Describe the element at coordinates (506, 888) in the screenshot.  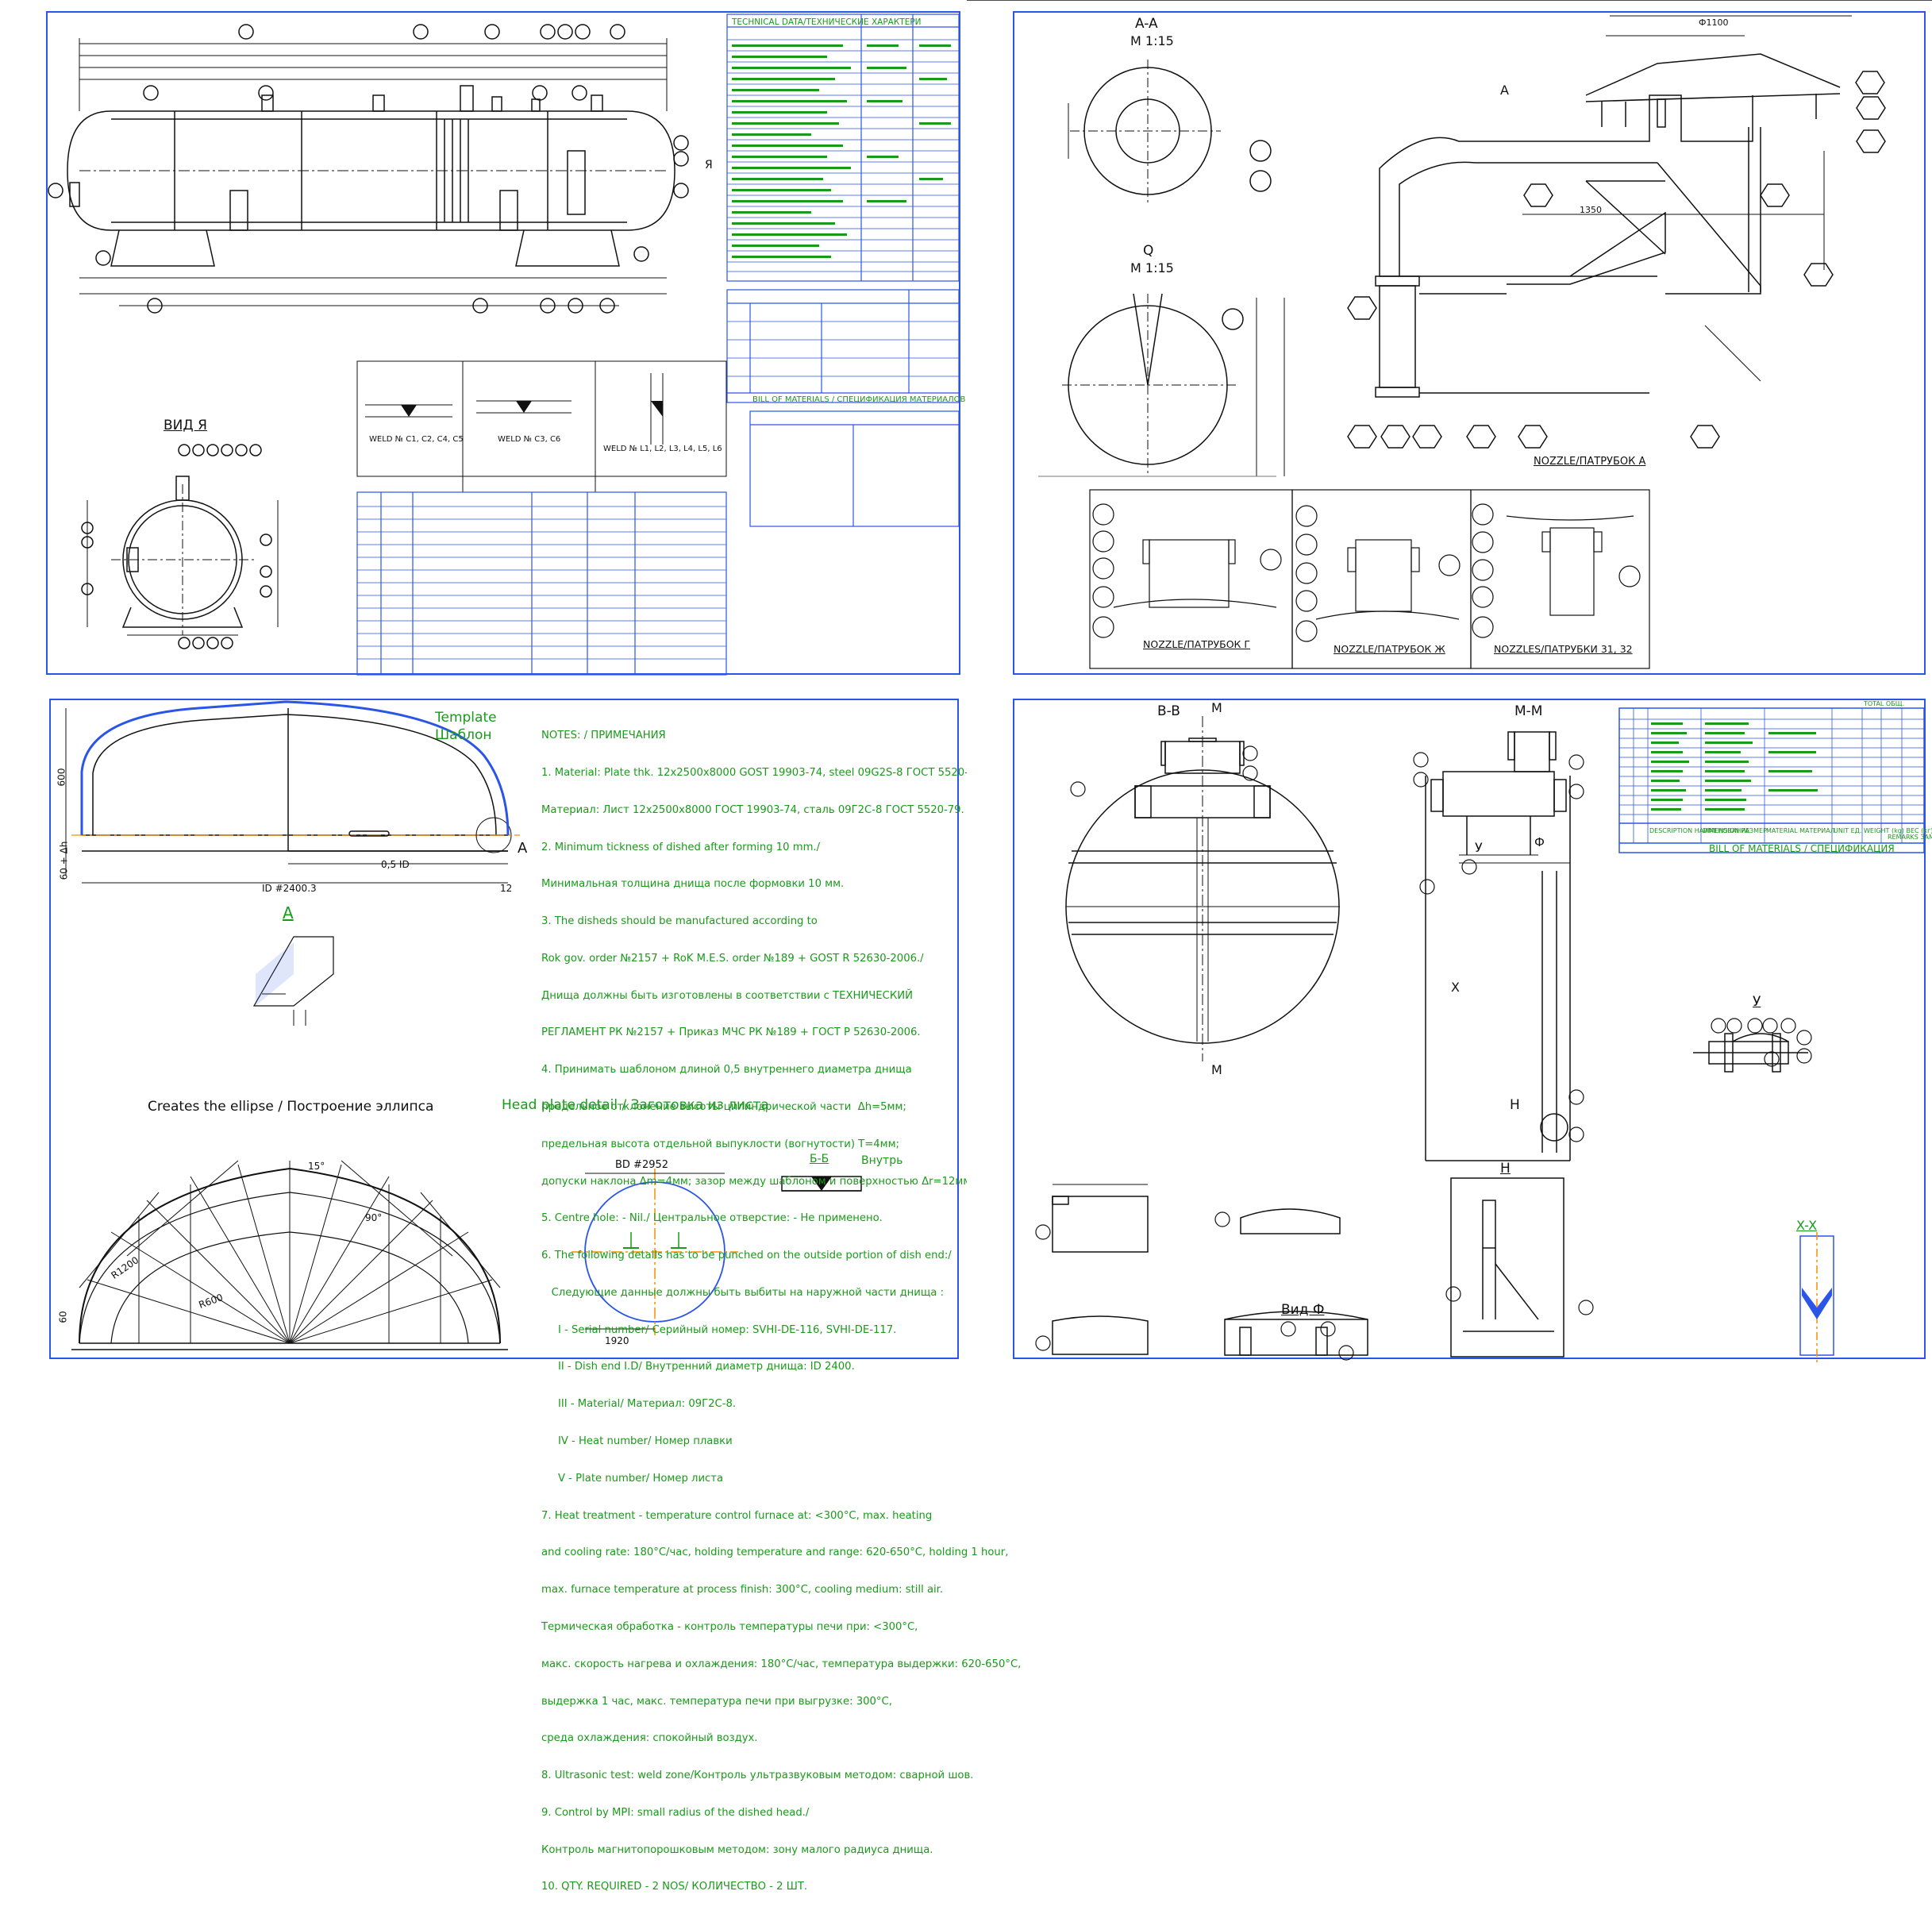
I see `dim-12: 12` at that location.